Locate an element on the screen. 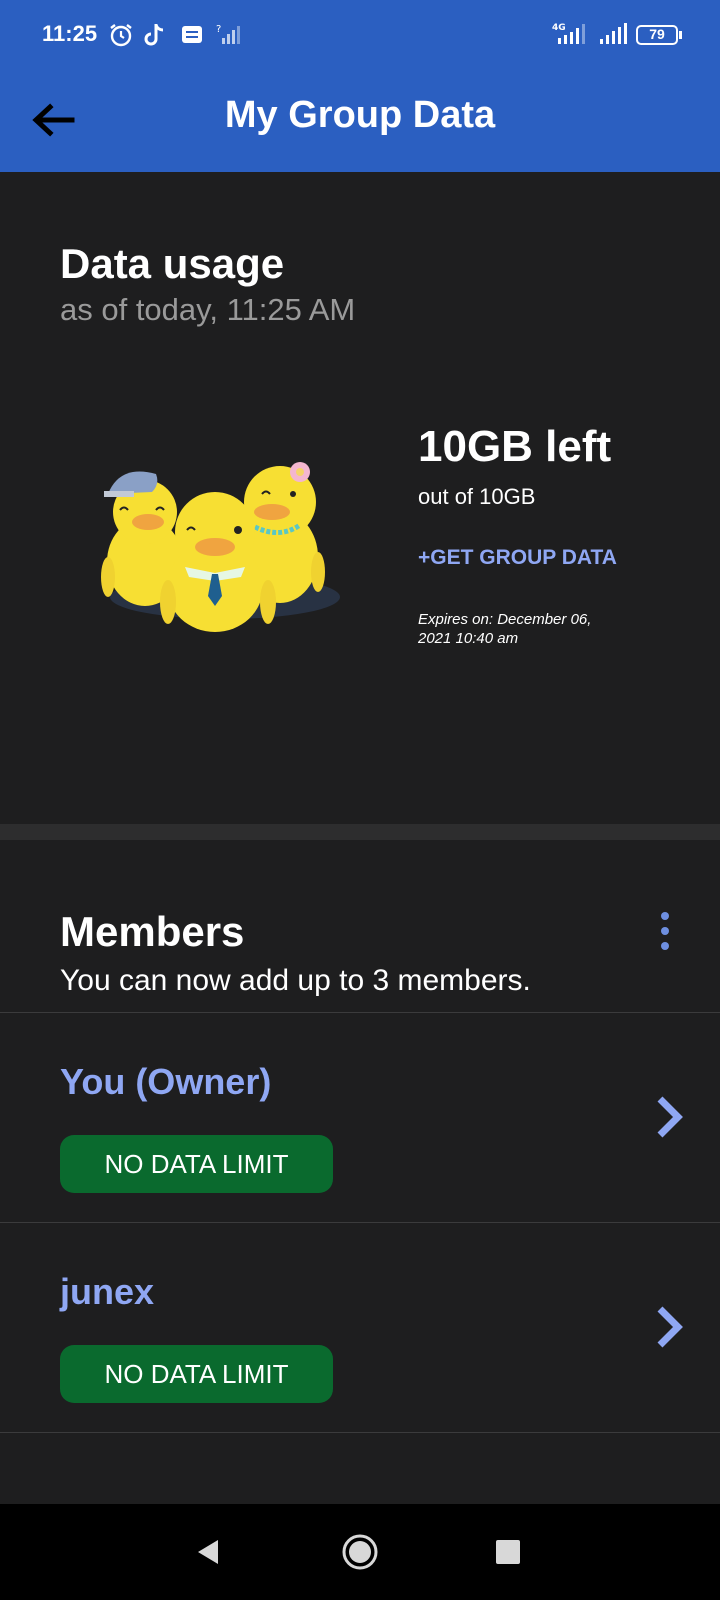 The height and width of the screenshot is (1600, 720). page-title: My Group Data is located at coordinates (360, 115).